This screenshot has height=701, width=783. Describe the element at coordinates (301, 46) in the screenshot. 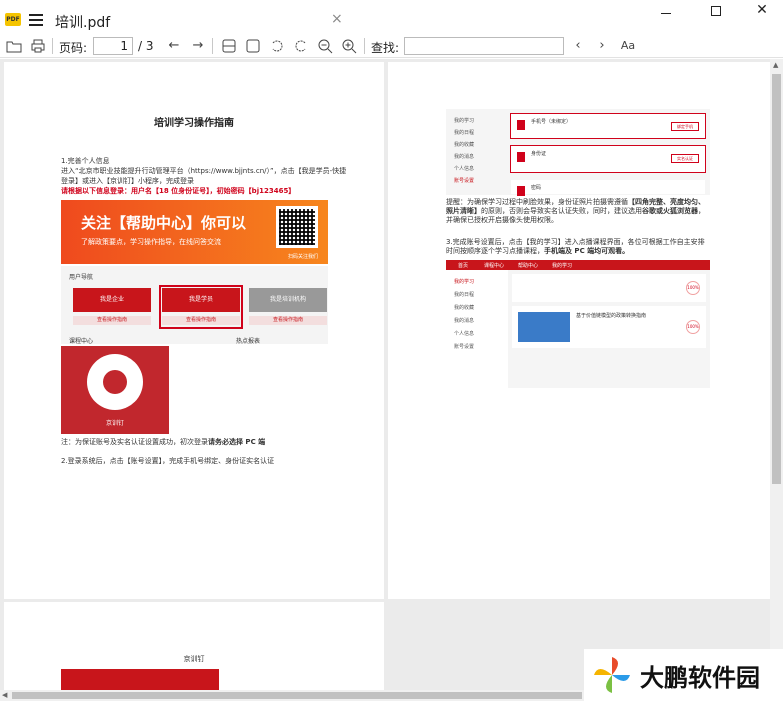

I see `rotate-right-icon` at that location.